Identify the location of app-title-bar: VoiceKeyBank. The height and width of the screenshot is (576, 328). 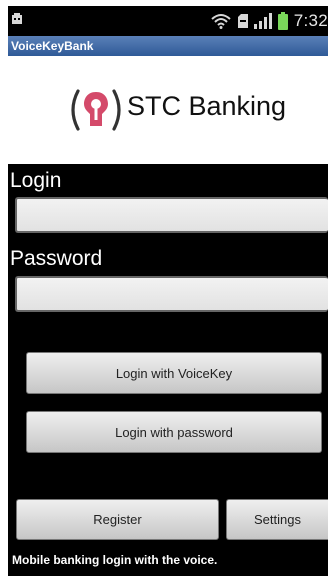
(168, 46).